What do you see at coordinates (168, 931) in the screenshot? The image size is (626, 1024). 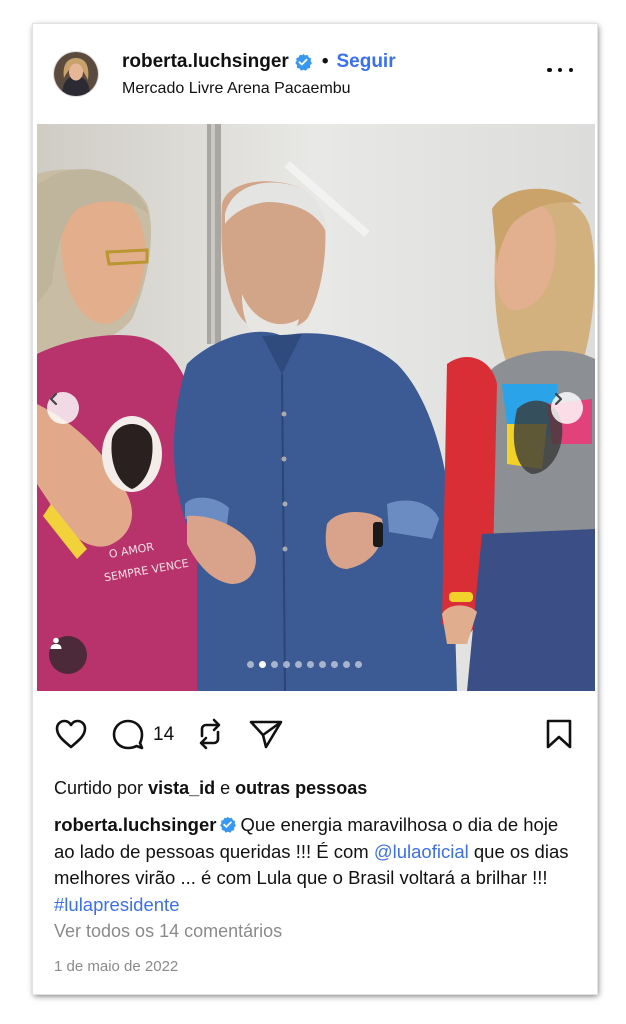 I see `view-all-comments-link: Ver todos os 14 comentários` at bounding box center [168, 931].